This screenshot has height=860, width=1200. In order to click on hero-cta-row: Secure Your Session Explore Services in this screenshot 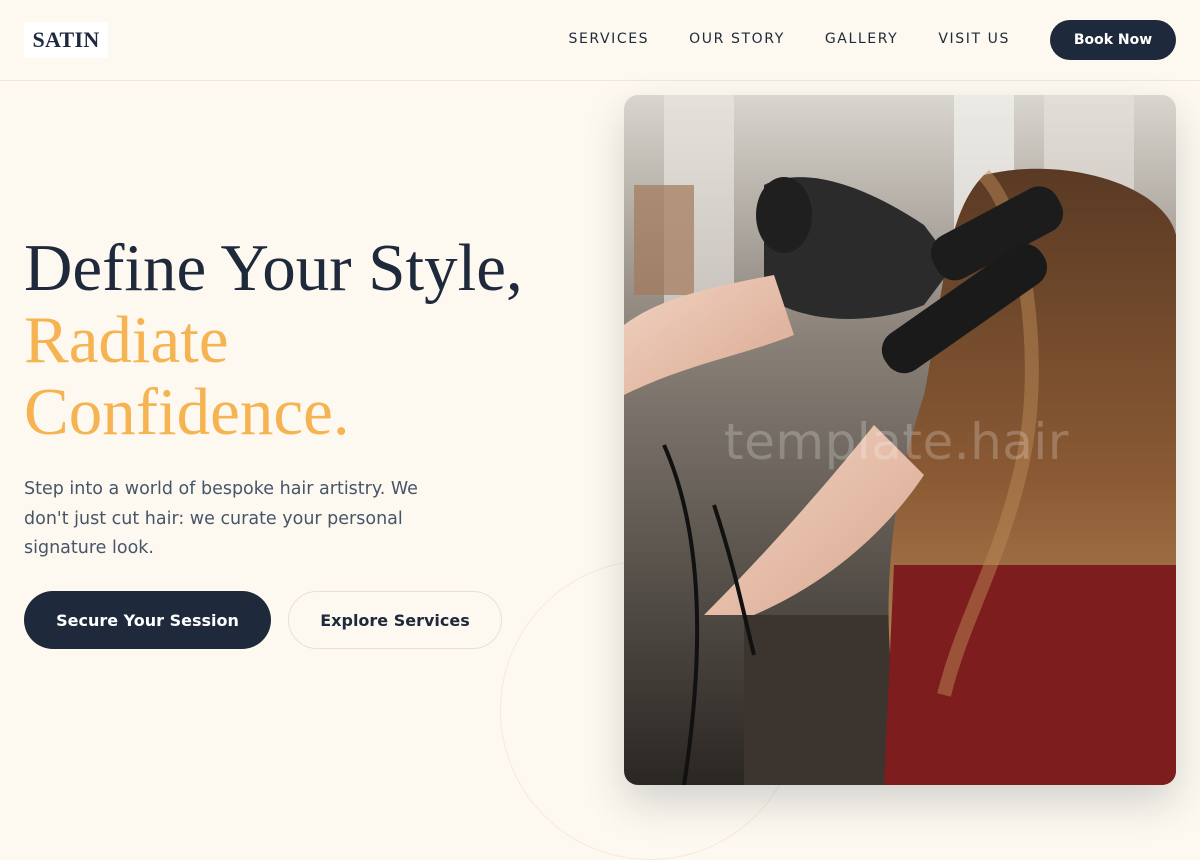, I will do `click(263, 620)`.